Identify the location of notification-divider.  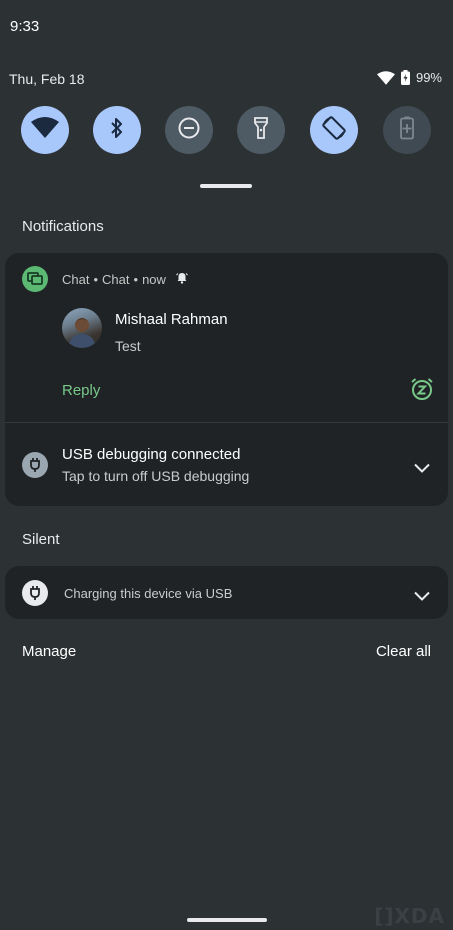
(226, 422).